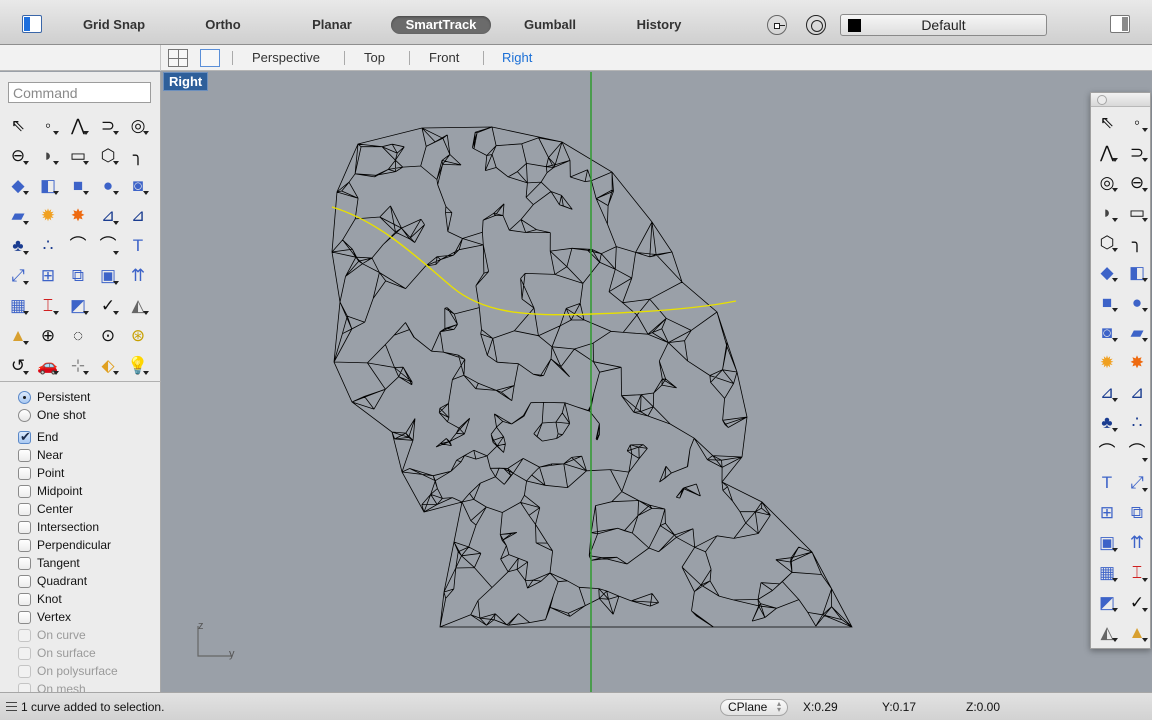  What do you see at coordinates (88, 491) in the screenshot?
I see `osnap-midpoint: Midpoint` at bounding box center [88, 491].